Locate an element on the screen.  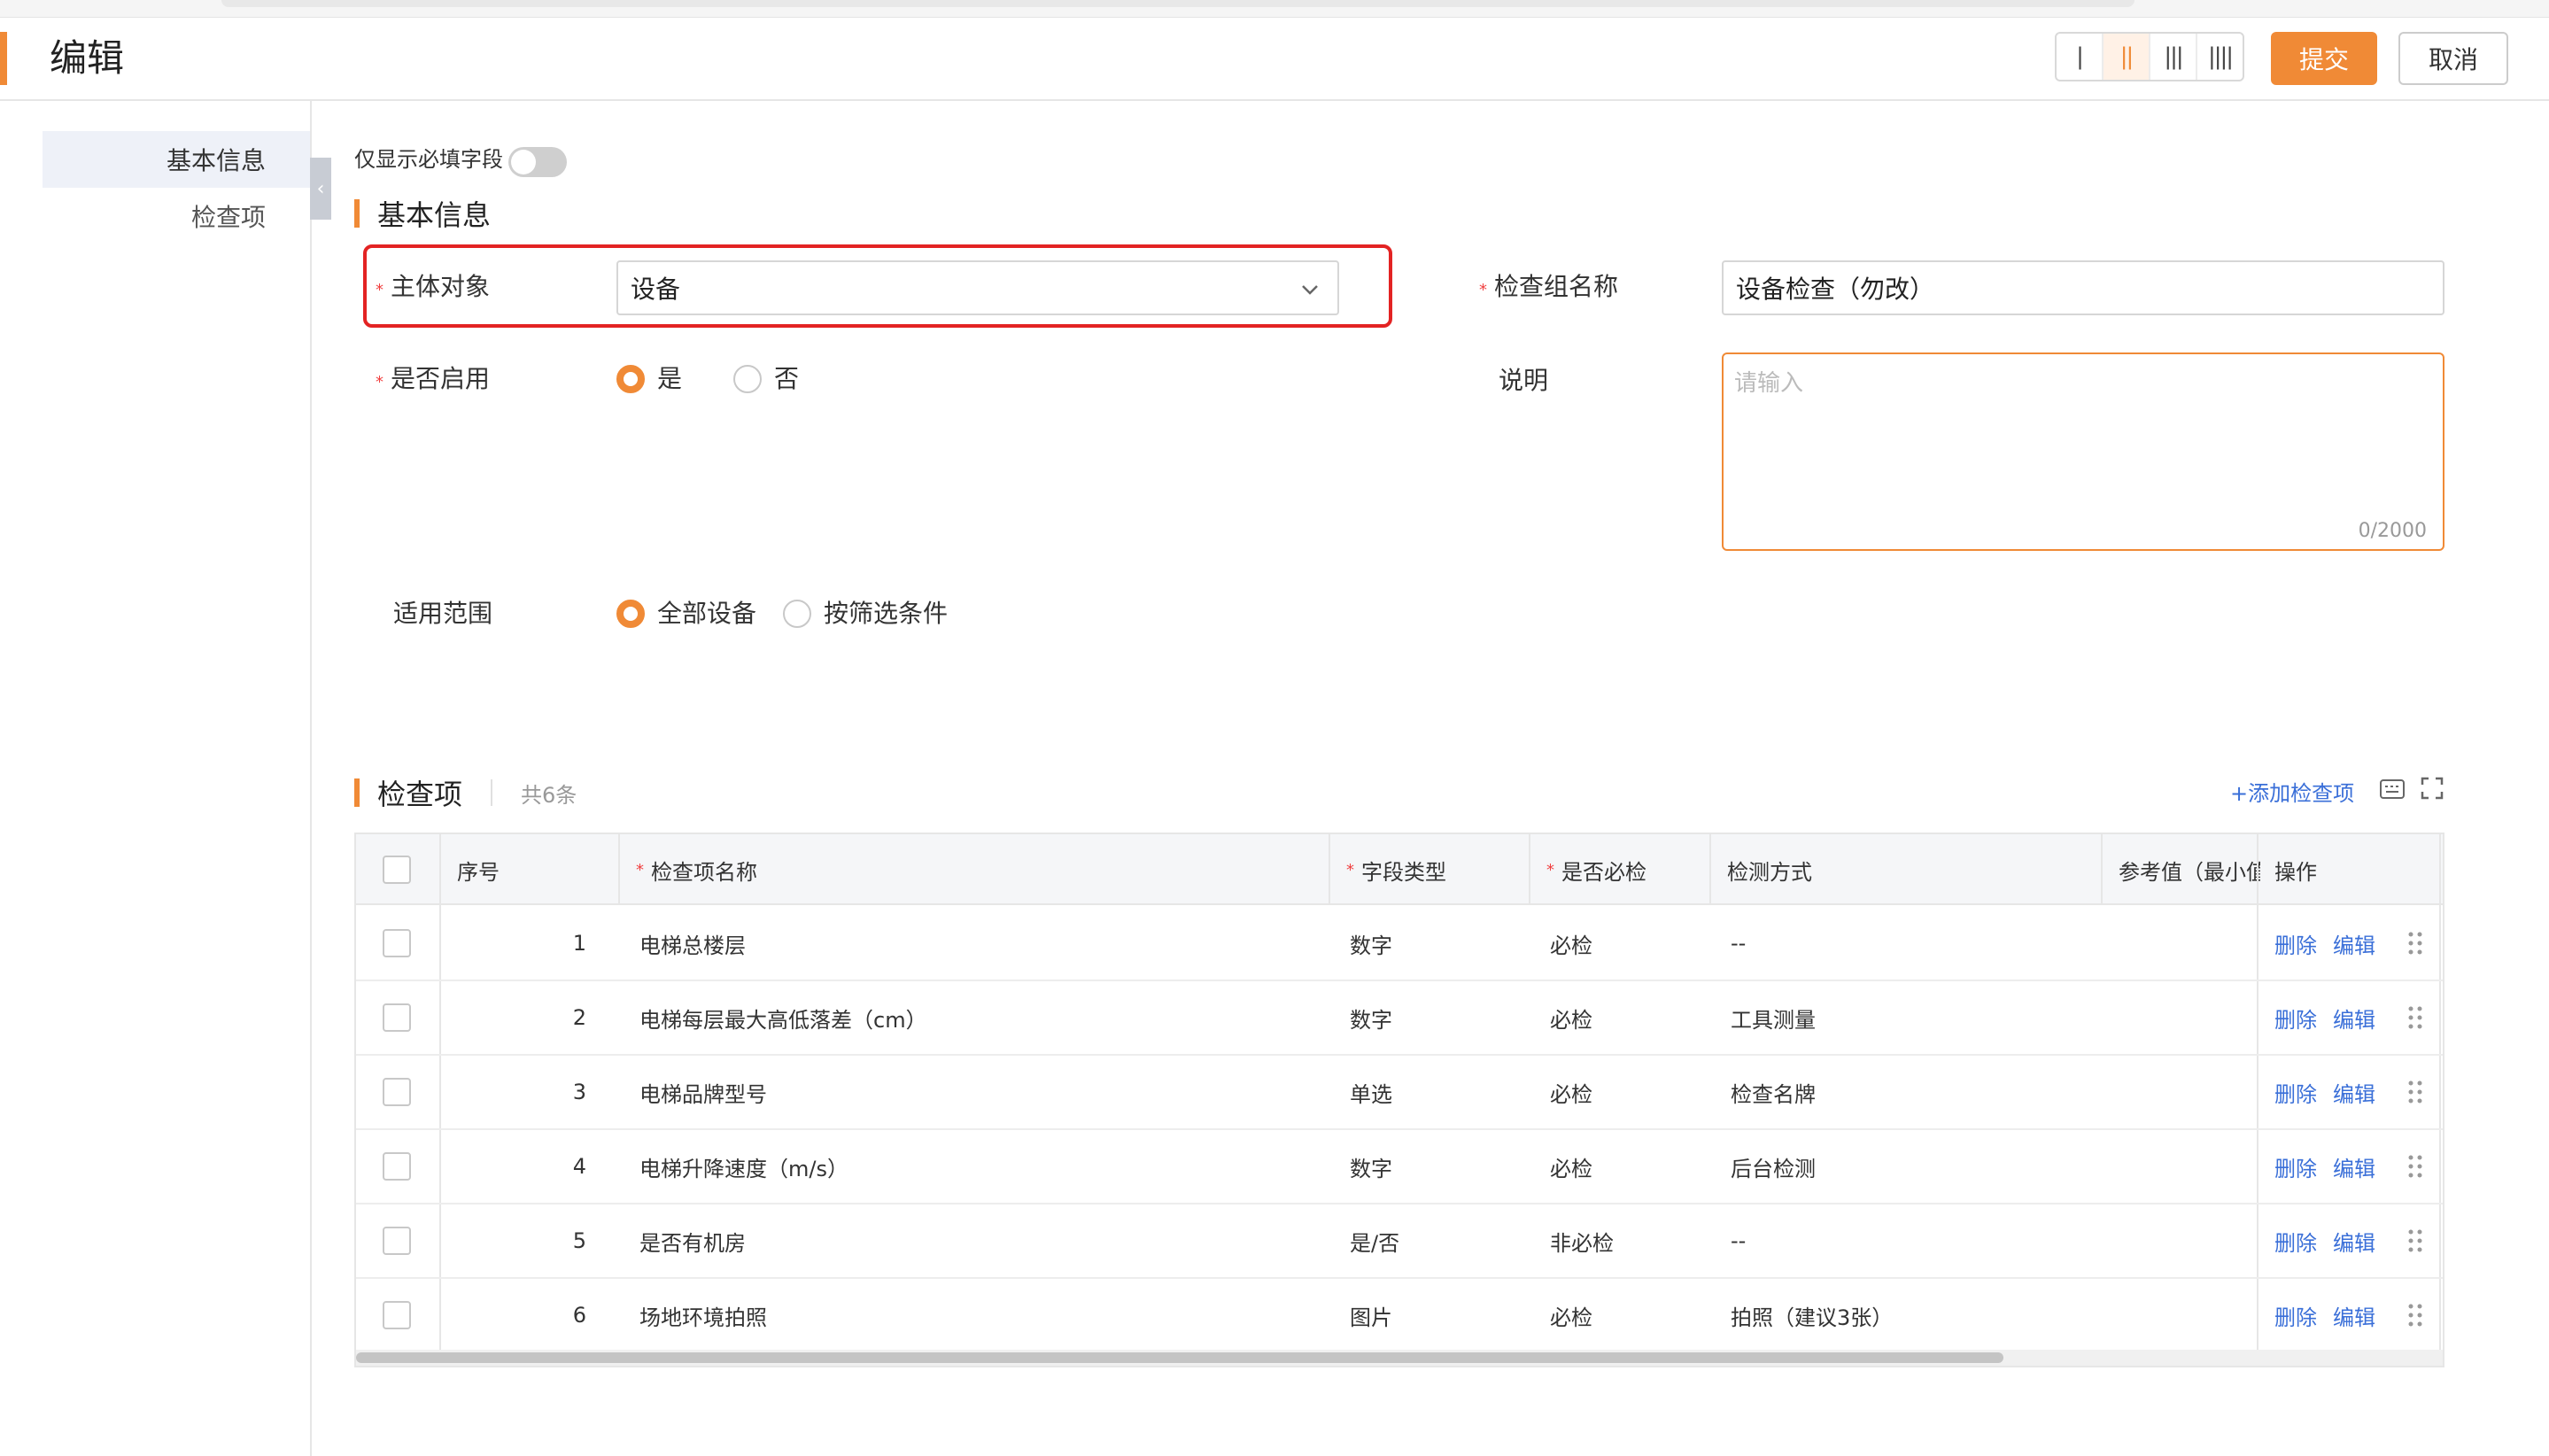
enabled-label: * 是否启用 is located at coordinates (433, 380).